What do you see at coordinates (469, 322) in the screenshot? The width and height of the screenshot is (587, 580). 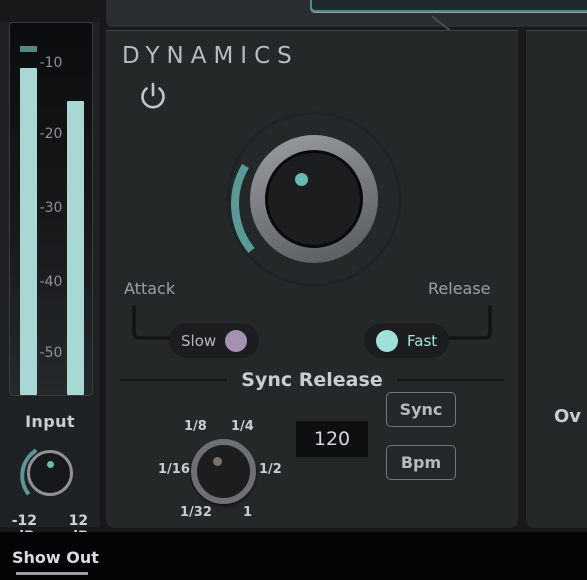 I see `release-bracket` at bounding box center [469, 322].